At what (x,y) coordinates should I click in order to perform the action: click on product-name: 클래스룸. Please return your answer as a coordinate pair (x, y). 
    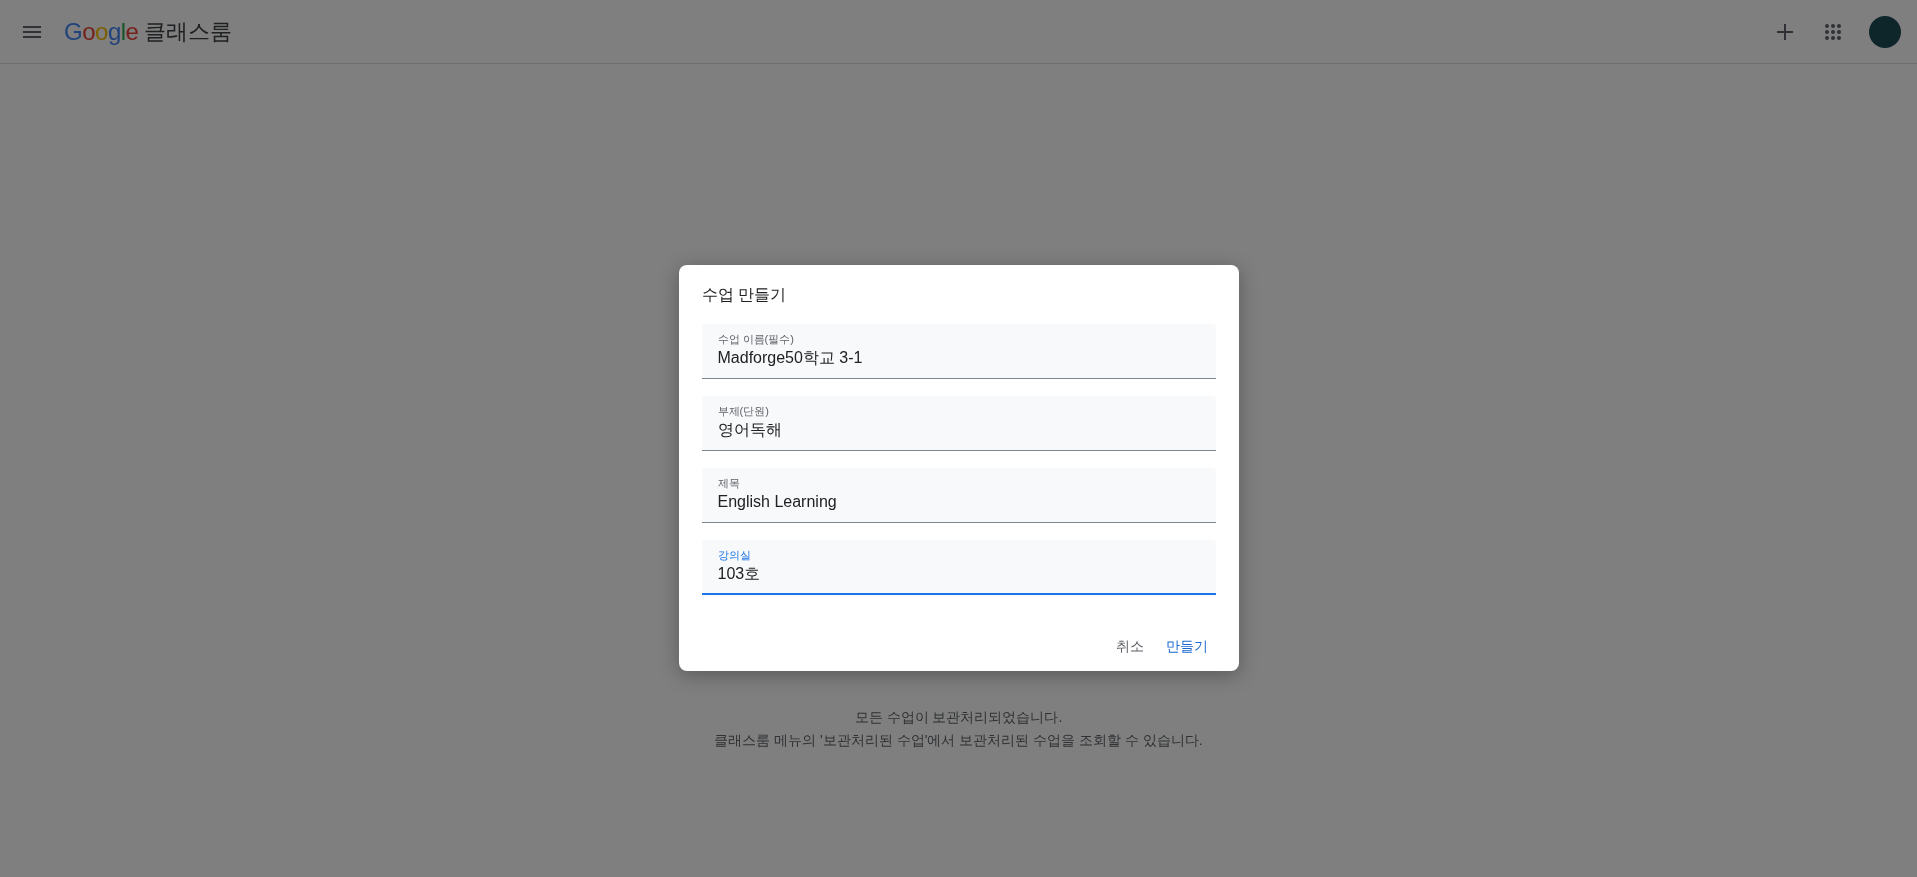
    Looking at the image, I should click on (188, 31).